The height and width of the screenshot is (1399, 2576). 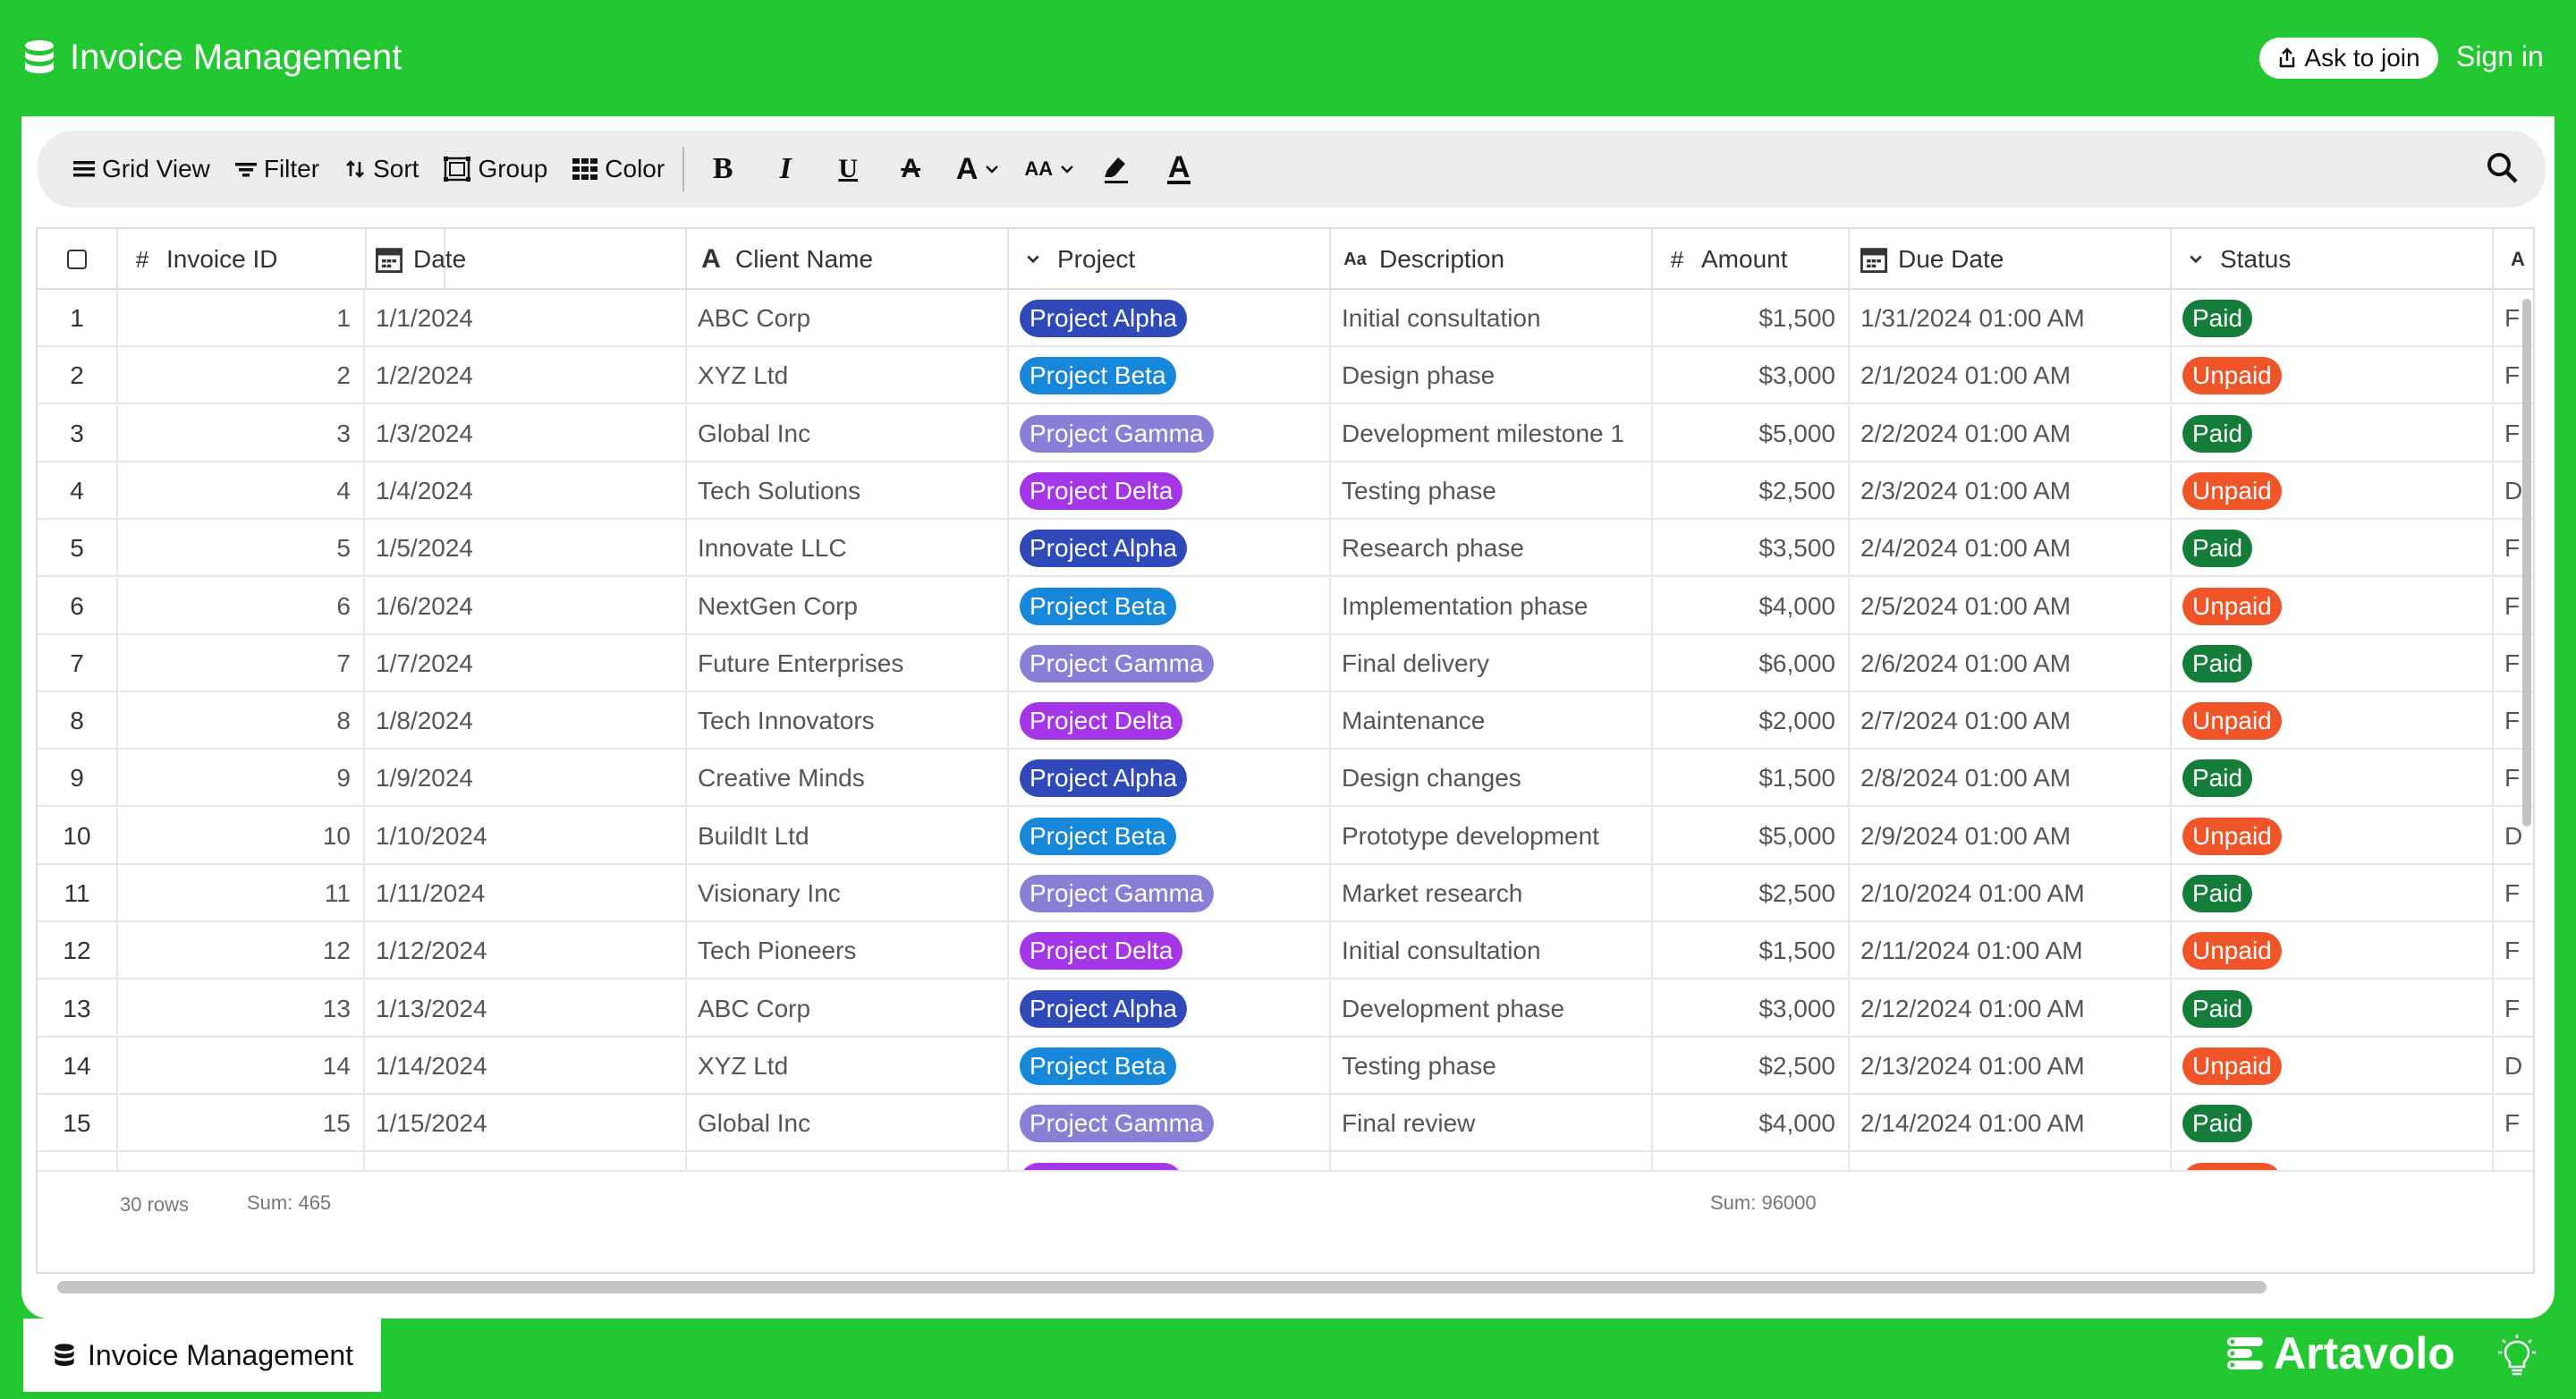 I want to click on row-number-cell: 5, so click(x=78, y=549).